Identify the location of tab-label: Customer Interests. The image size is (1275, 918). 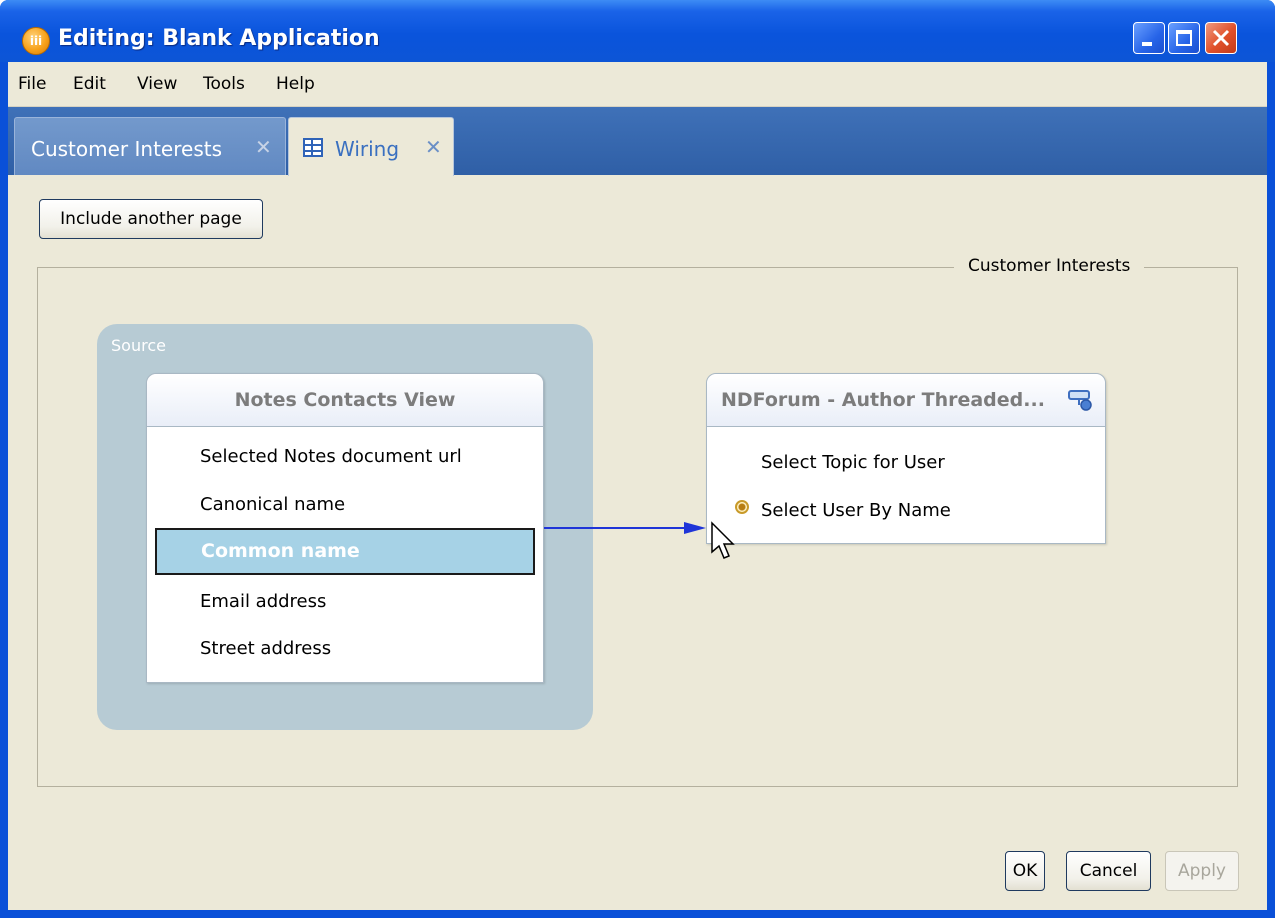
(126, 149).